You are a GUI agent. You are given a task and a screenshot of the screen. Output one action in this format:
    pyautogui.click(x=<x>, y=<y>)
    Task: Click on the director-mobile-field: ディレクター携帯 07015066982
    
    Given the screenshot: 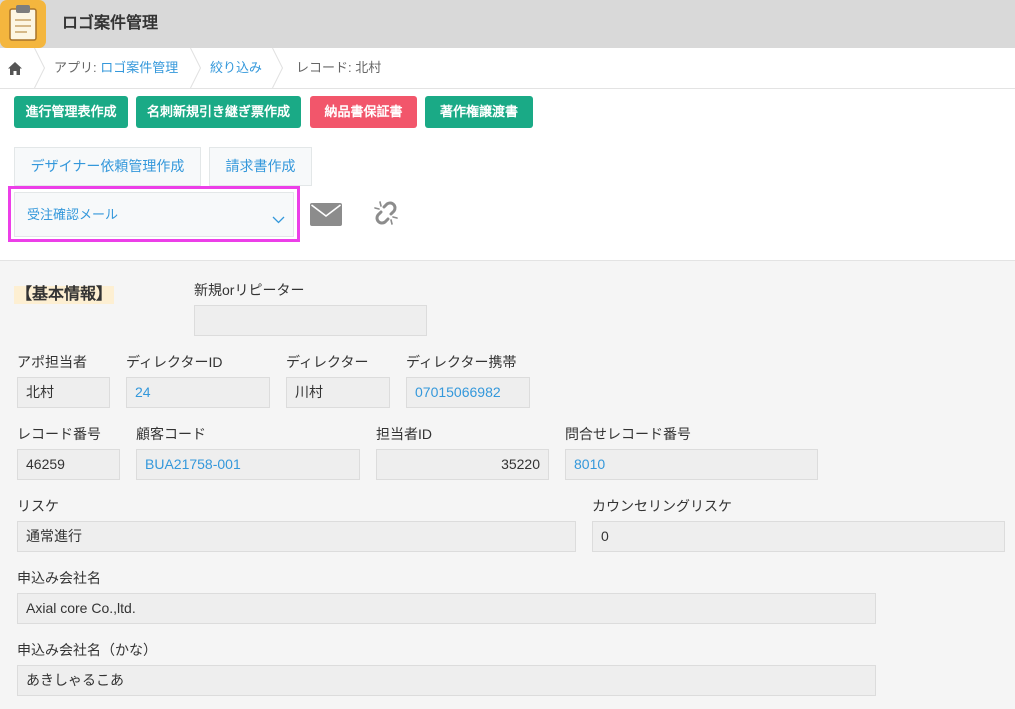 What is the action you would take?
    pyautogui.click(x=468, y=380)
    